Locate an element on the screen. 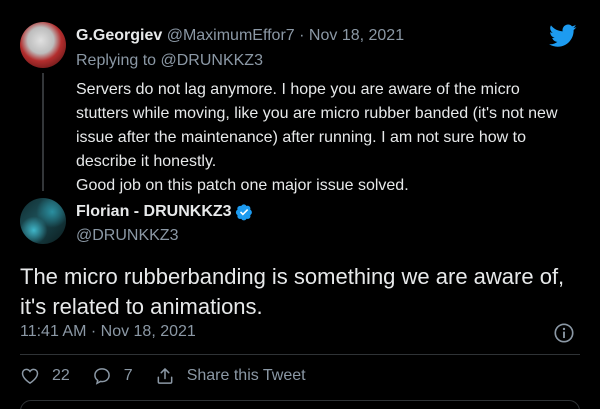  info-icon is located at coordinates (564, 333).